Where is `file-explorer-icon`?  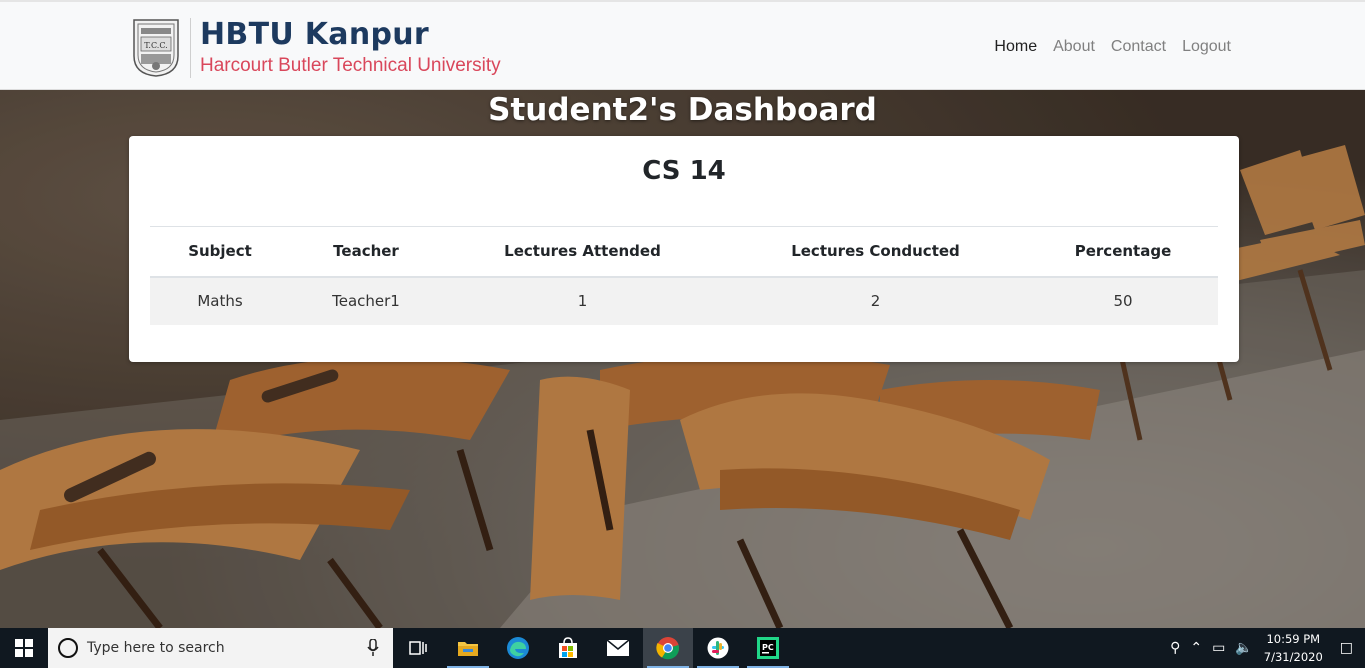 file-explorer-icon is located at coordinates (468, 648).